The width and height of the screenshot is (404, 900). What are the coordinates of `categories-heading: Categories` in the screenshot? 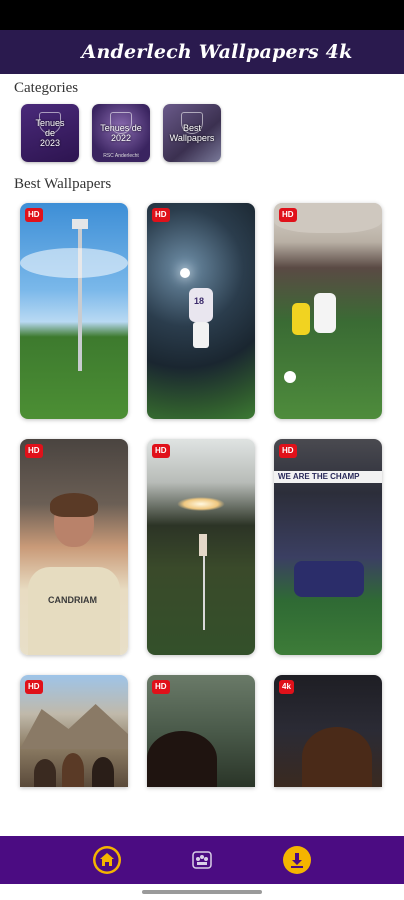 It's located at (46, 88).